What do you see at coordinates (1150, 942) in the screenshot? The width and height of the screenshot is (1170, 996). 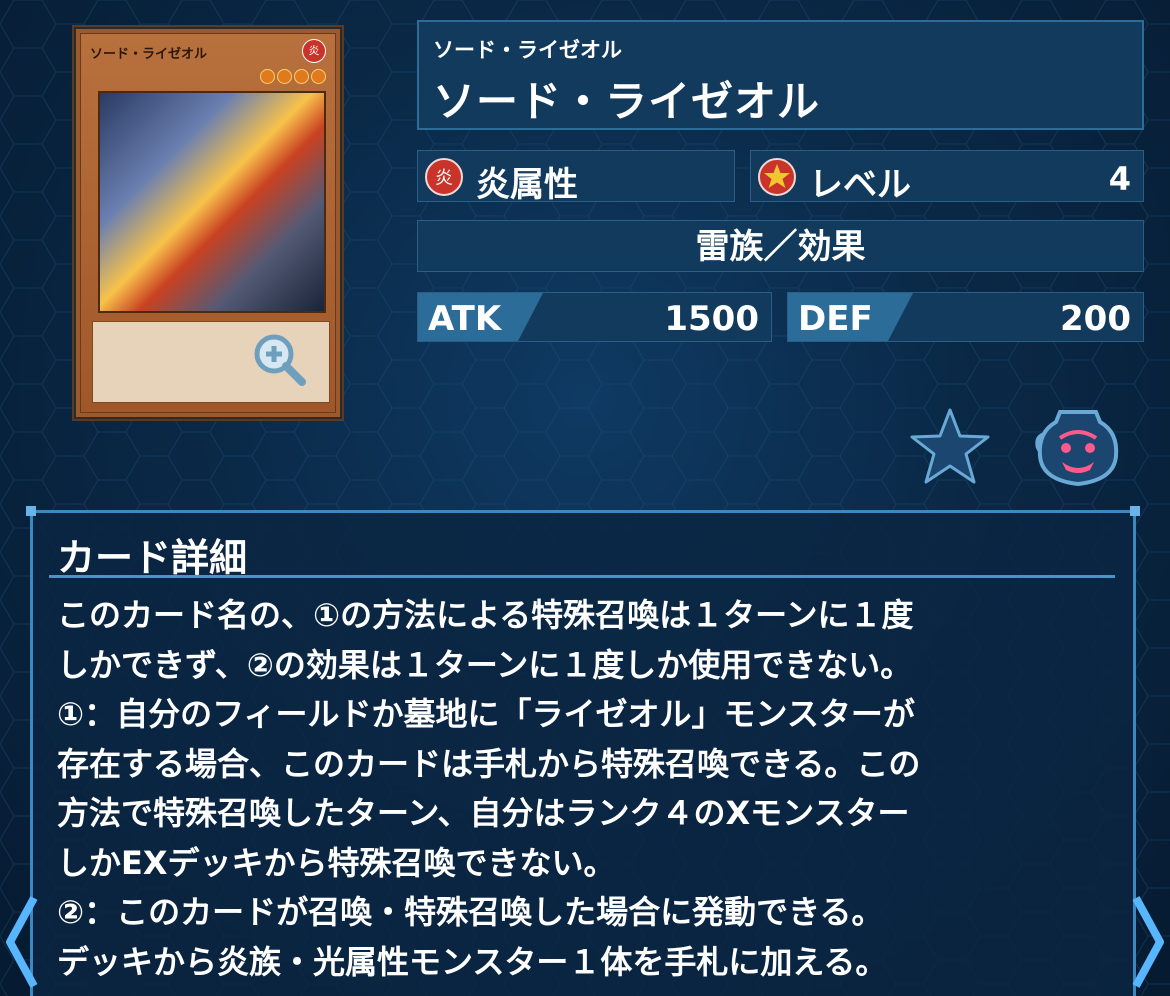 I see `next-card-arrow-icon` at bounding box center [1150, 942].